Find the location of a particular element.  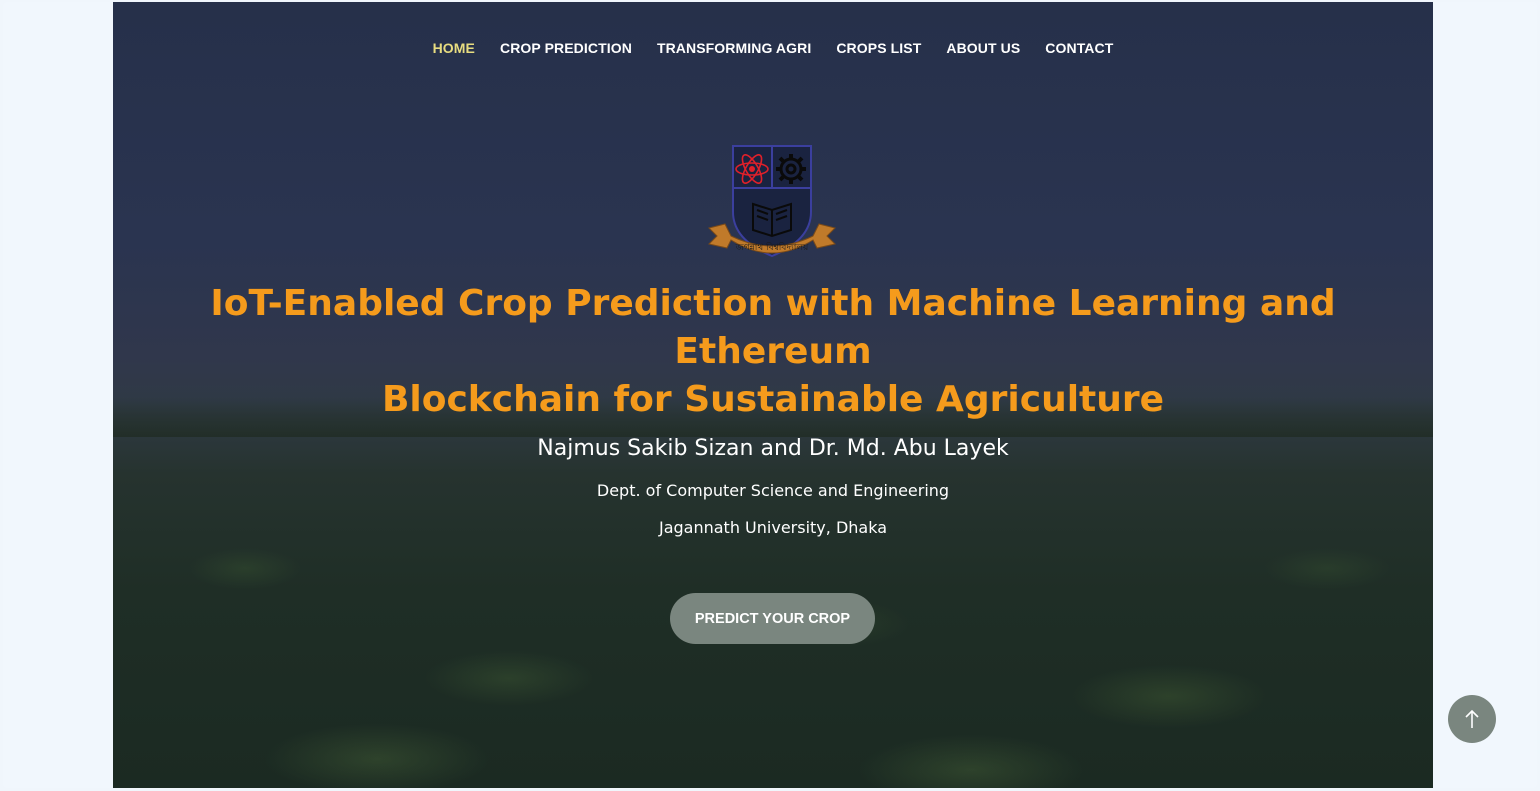

nav-item-contact: CONTACT is located at coordinates (1079, 48).